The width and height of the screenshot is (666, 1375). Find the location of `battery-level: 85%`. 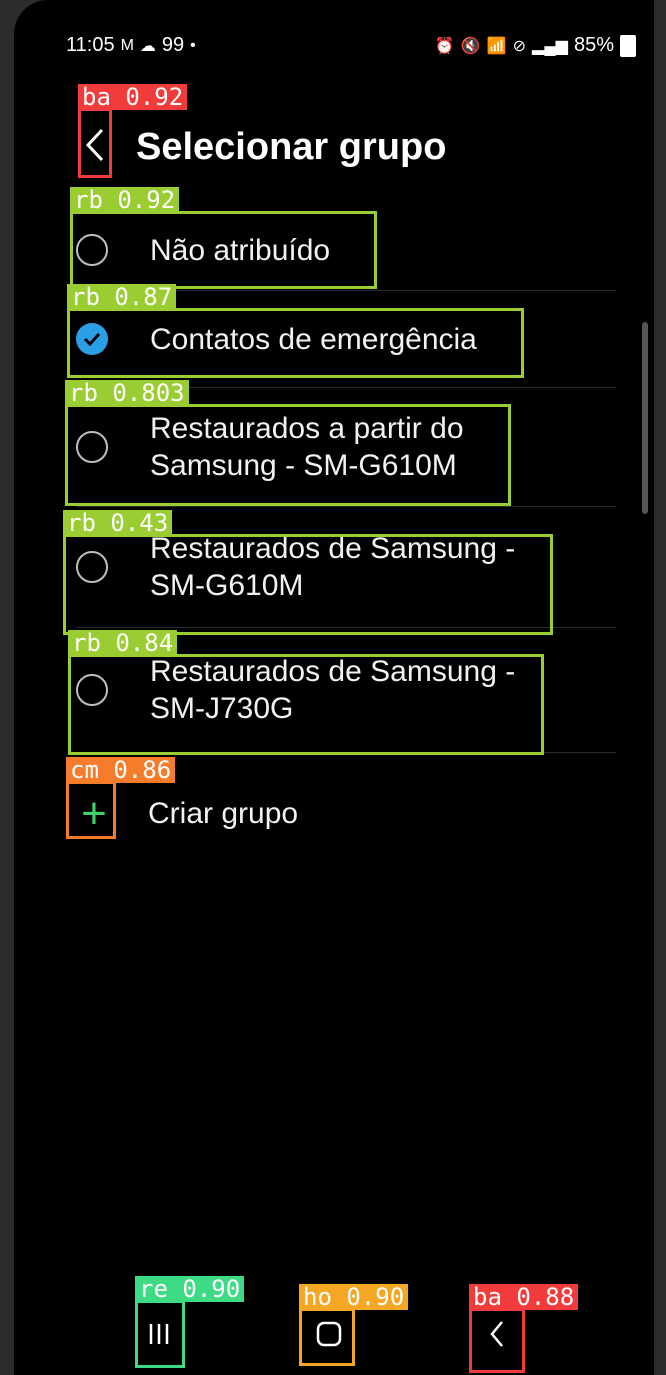

battery-level: 85% is located at coordinates (593, 45).